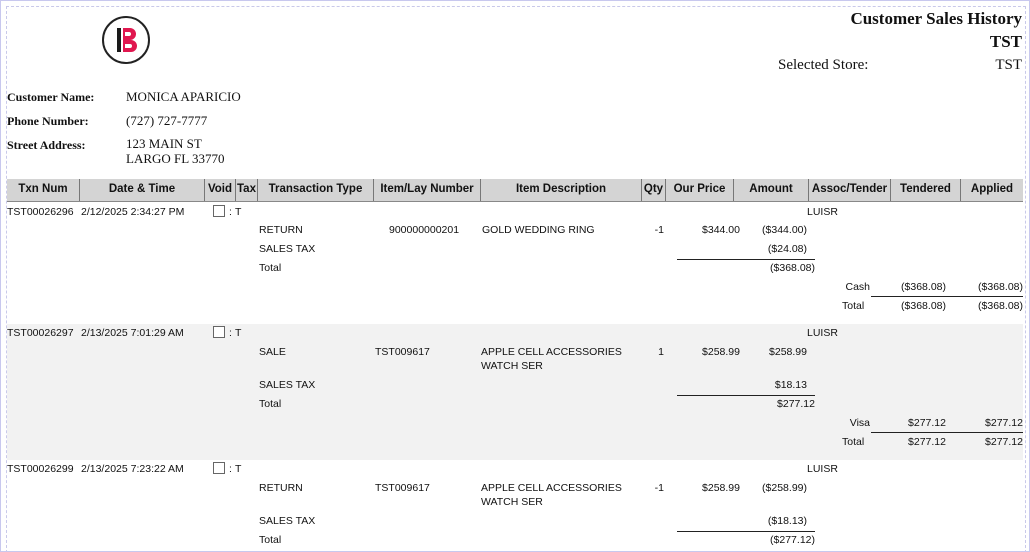  What do you see at coordinates (132, 333) in the screenshot?
I see `txn-datetime: 2/13/2025 7:01:29 AM` at bounding box center [132, 333].